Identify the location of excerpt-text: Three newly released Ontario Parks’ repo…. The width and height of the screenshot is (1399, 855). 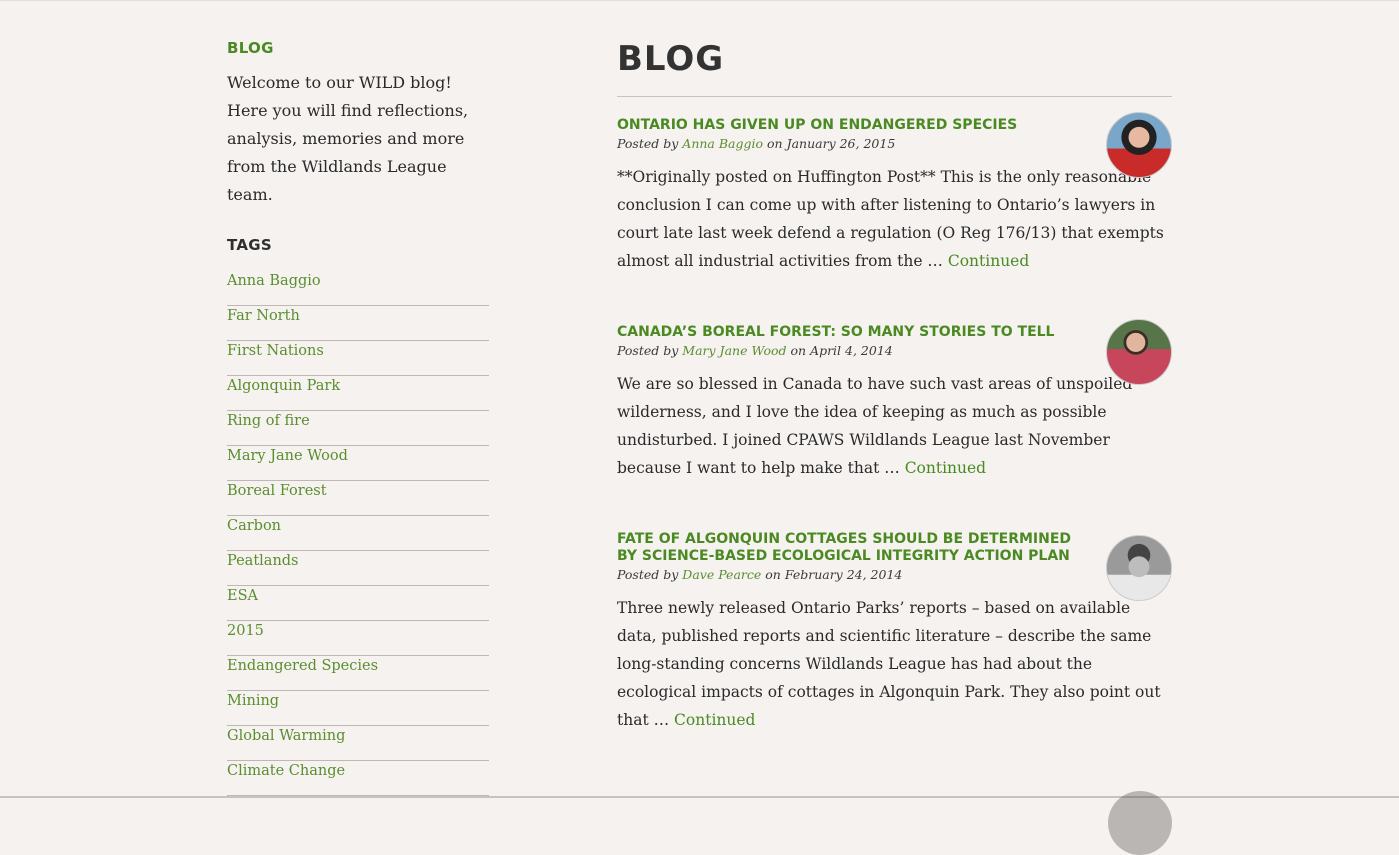
(889, 664).